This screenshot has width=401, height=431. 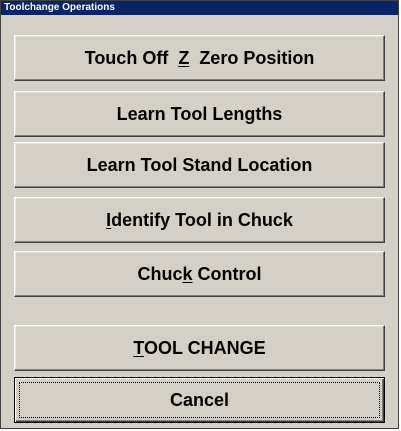 I want to click on tool-change-button: TOOL CHANGE, so click(x=199, y=348).